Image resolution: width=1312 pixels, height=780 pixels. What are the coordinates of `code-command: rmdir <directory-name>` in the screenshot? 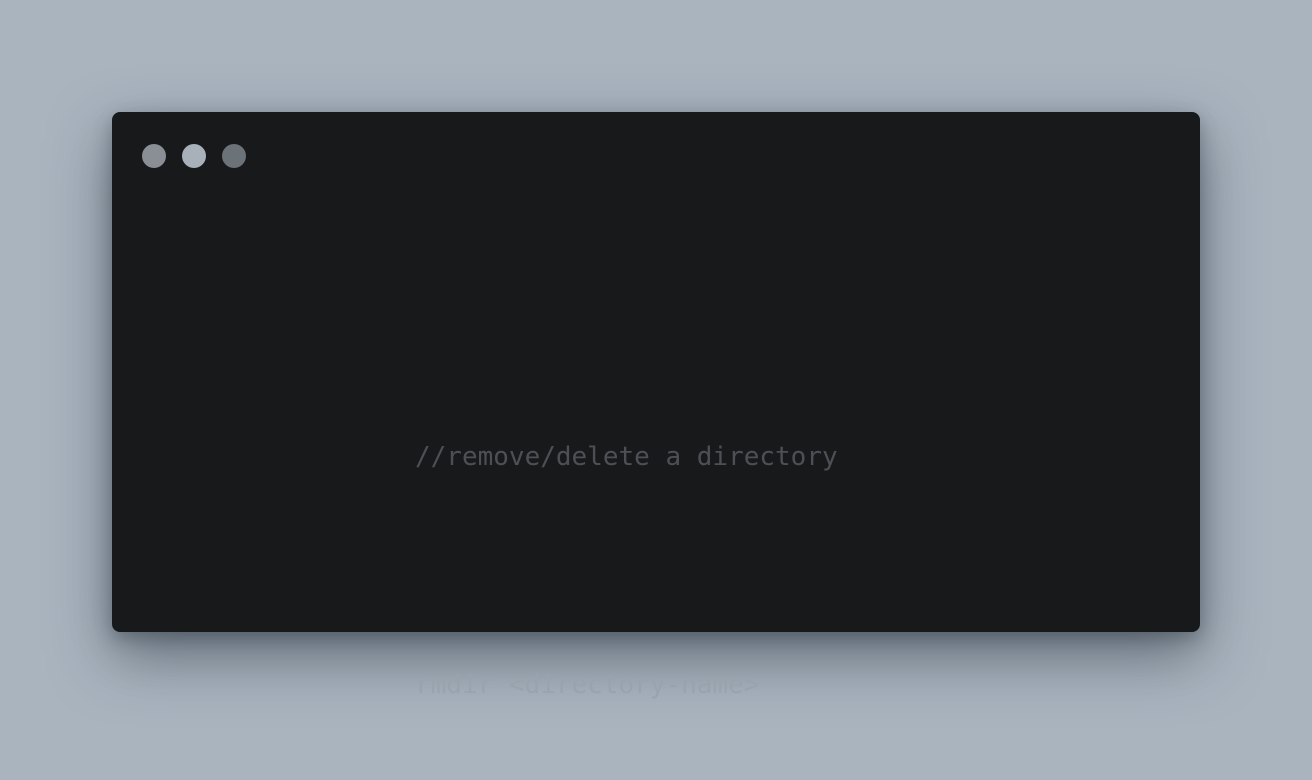 It's located at (587, 685).